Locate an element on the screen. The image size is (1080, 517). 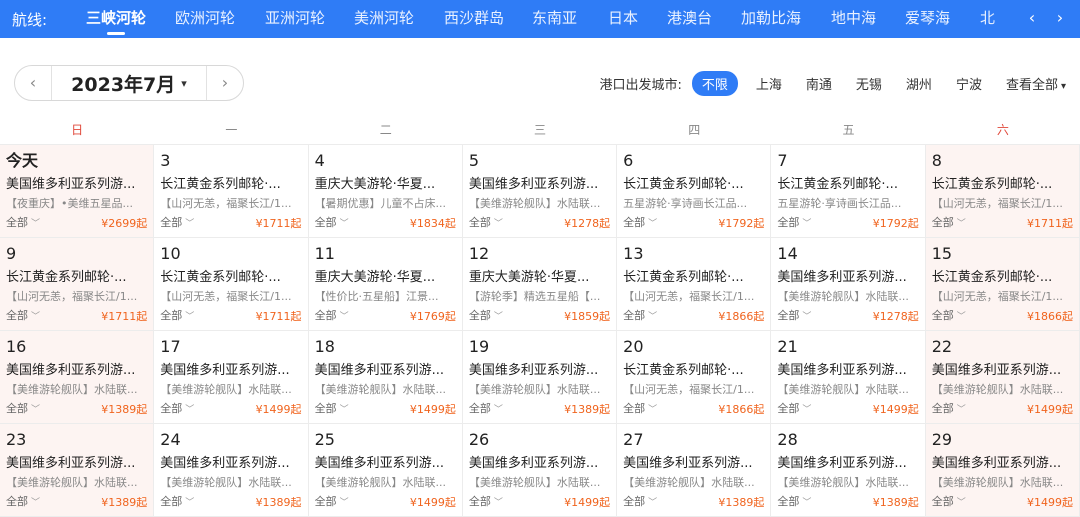
calendar-day-cell: 22 美国维多利亚系列游... 【美维游轮舰队】水陆联... 全部 ﹀ ¥1499起 is located at coordinates (1002, 377).